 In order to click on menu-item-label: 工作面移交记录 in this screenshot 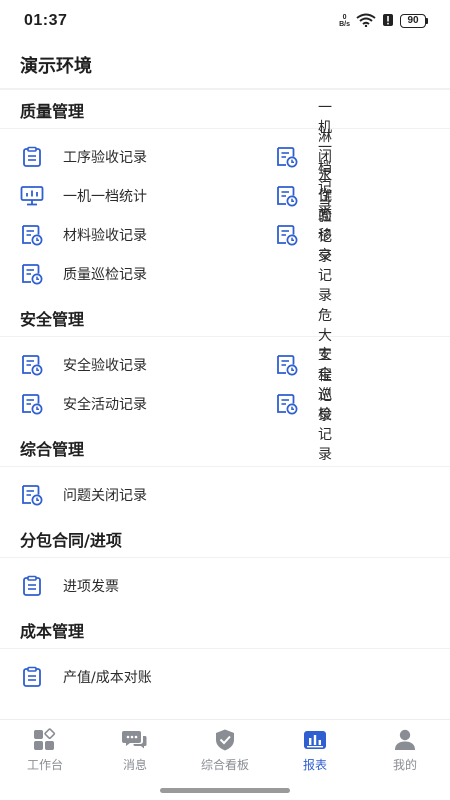, I will do `click(325, 235)`.